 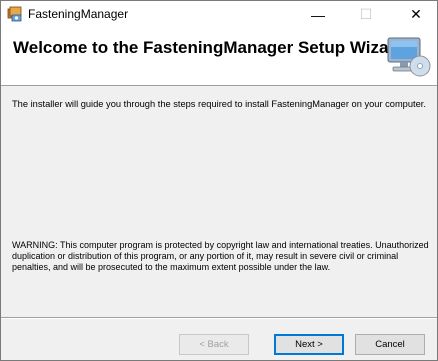 I want to click on back-button: < Back, so click(x=214, y=344).